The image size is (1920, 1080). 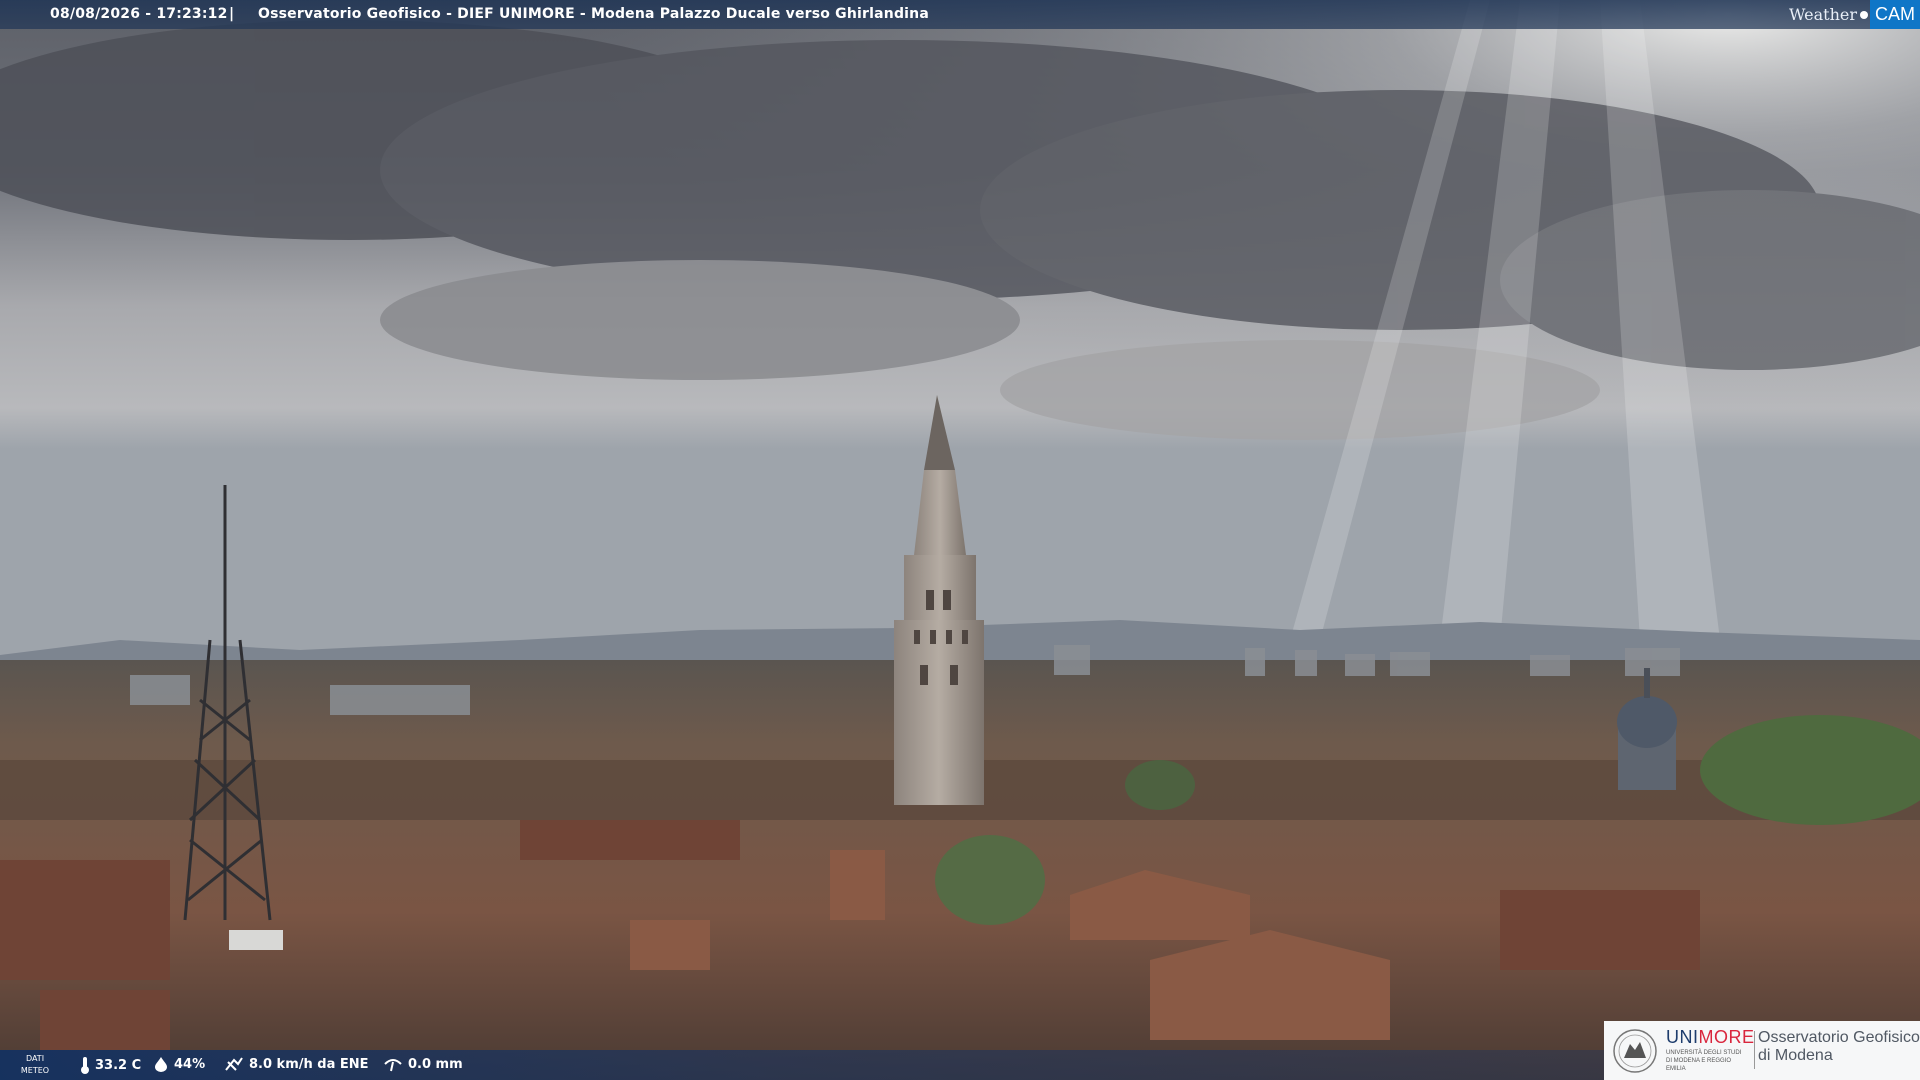 I want to click on unimore-part2: MORE, so click(x=1726, y=1037).